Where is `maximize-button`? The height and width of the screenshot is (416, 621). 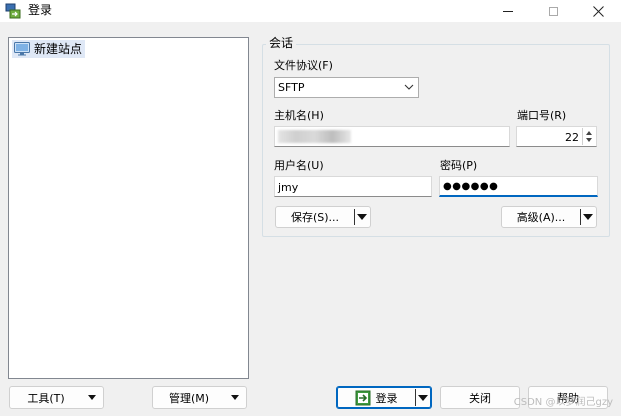 maximize-button is located at coordinates (553, 11).